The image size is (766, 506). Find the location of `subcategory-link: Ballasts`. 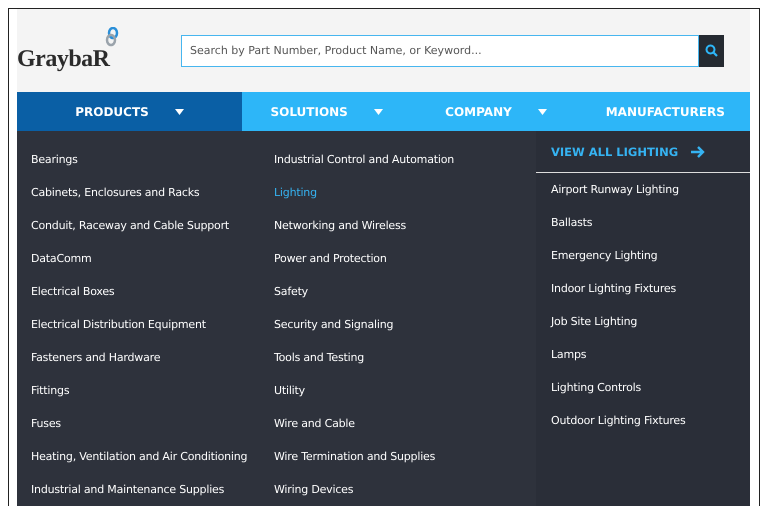

subcategory-link: Ballasts is located at coordinates (650, 222).